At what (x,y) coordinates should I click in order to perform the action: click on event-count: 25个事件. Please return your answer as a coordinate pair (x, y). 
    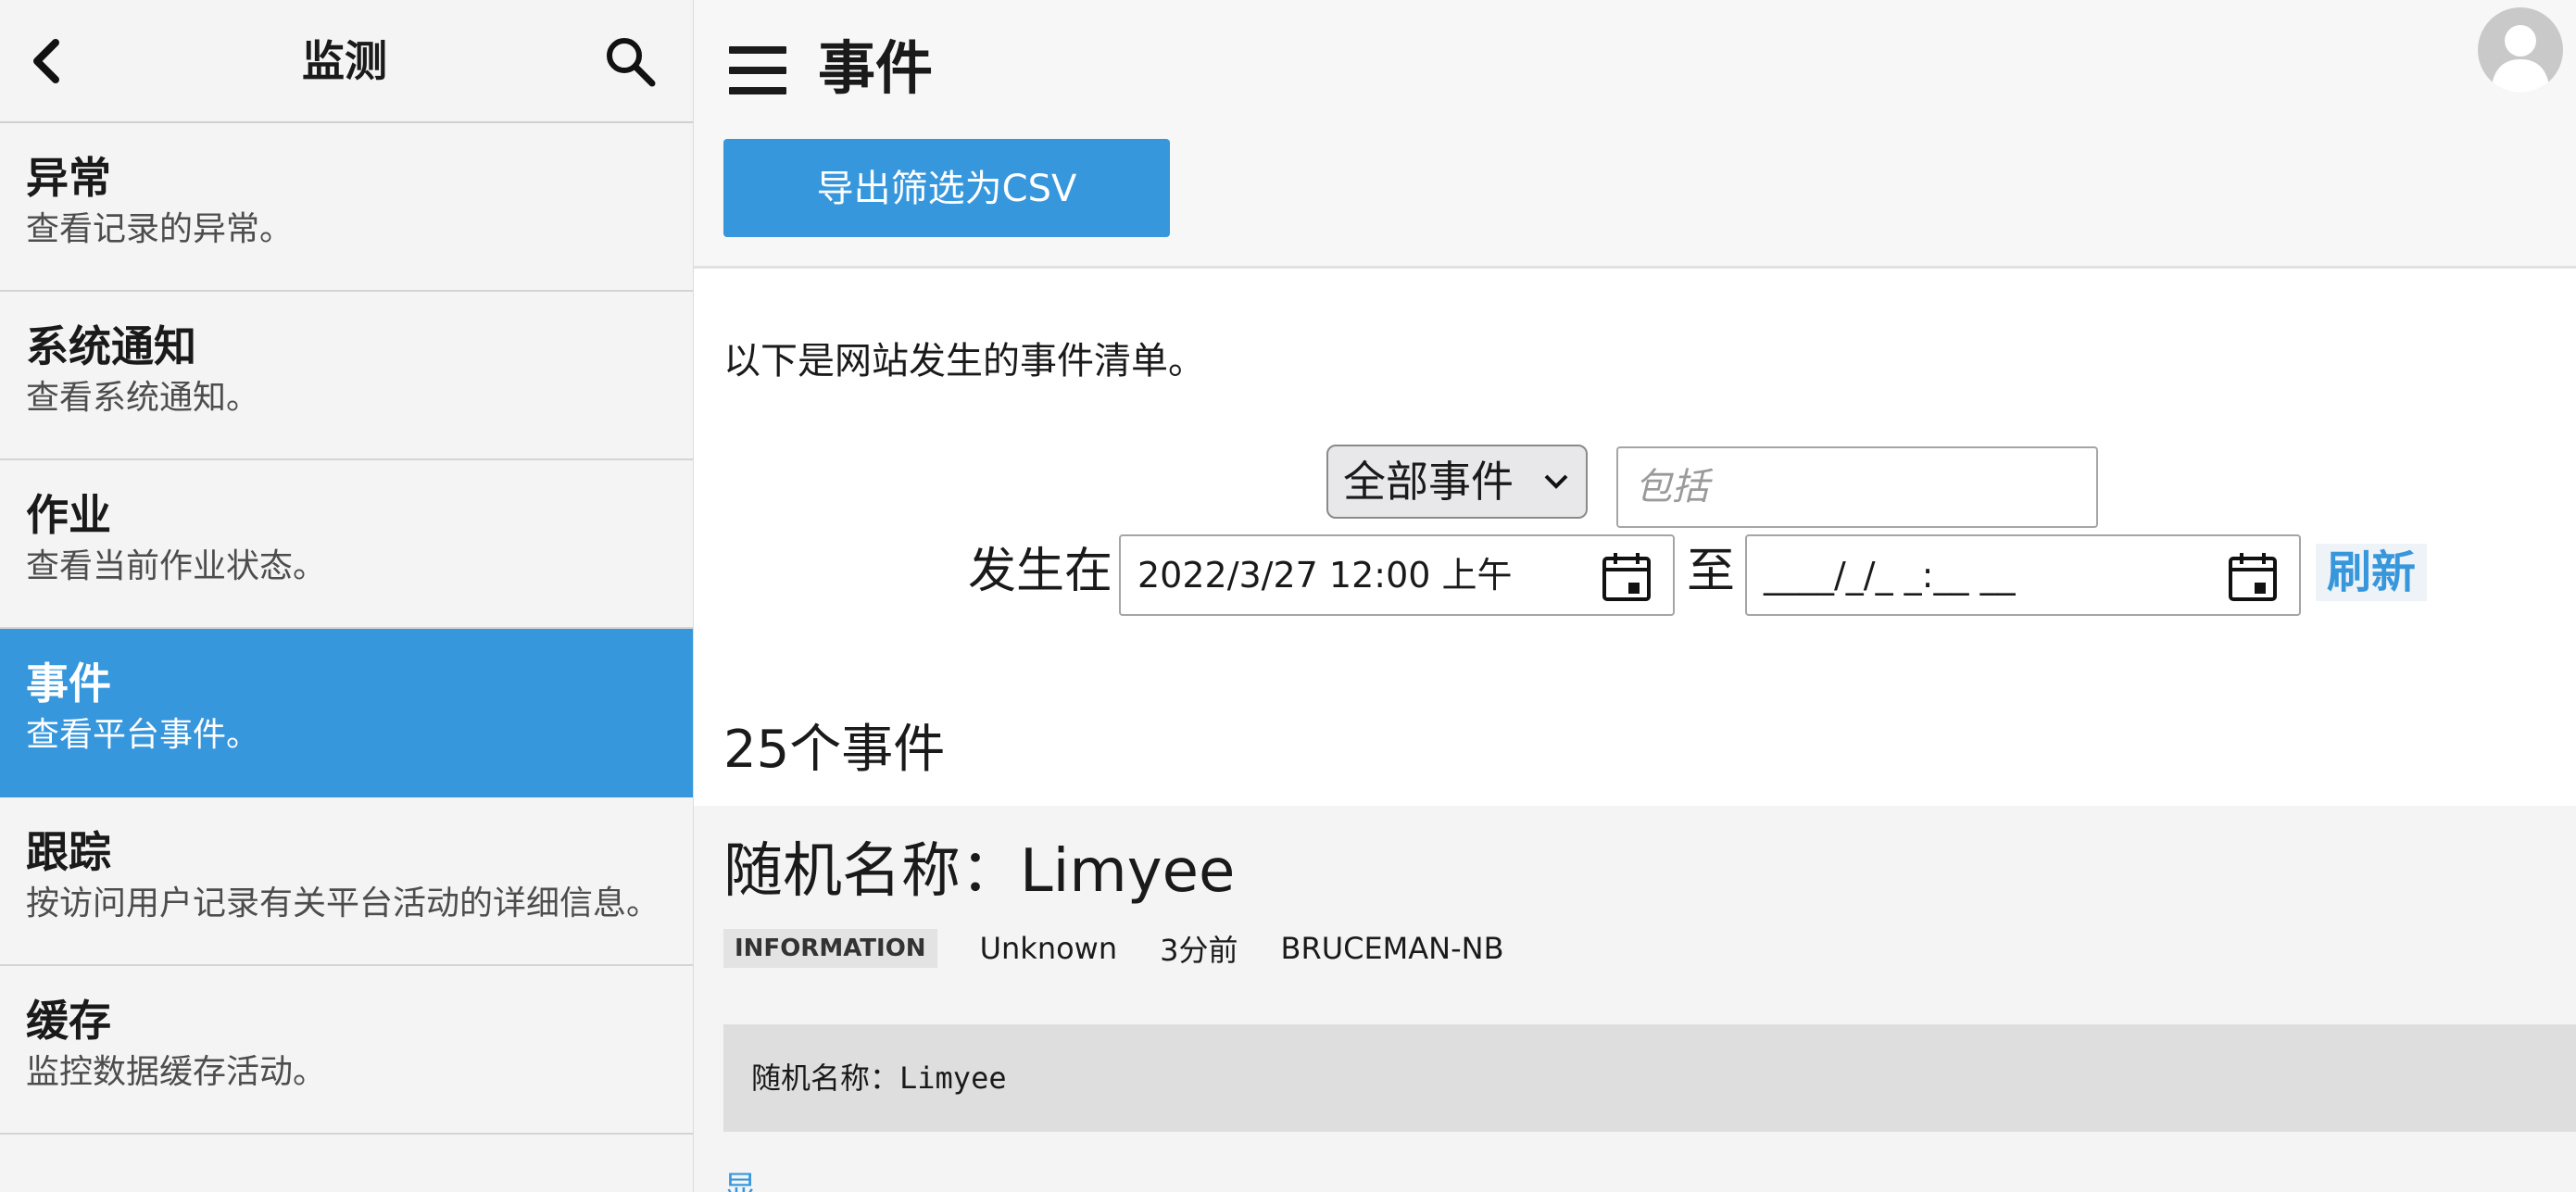
    Looking at the image, I should click on (834, 750).